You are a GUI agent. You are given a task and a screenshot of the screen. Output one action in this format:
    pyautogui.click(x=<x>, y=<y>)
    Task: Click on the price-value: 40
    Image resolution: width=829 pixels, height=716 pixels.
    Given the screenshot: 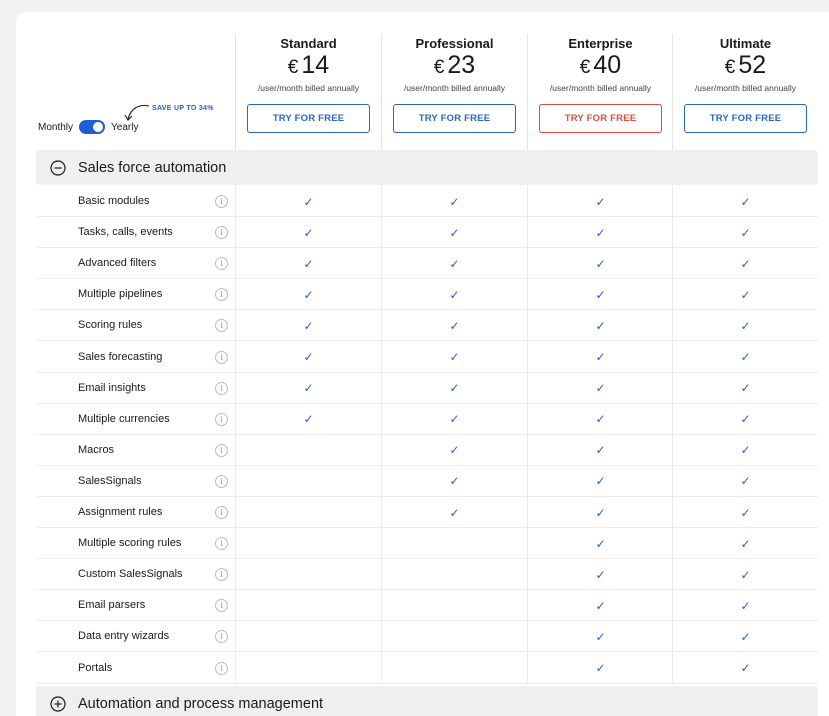 What is the action you would take?
    pyautogui.click(x=607, y=65)
    